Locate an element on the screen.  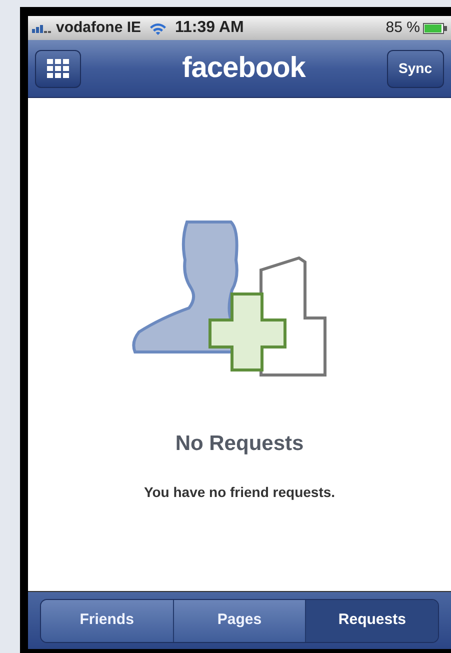
wifi-icon is located at coordinates (158, 28).